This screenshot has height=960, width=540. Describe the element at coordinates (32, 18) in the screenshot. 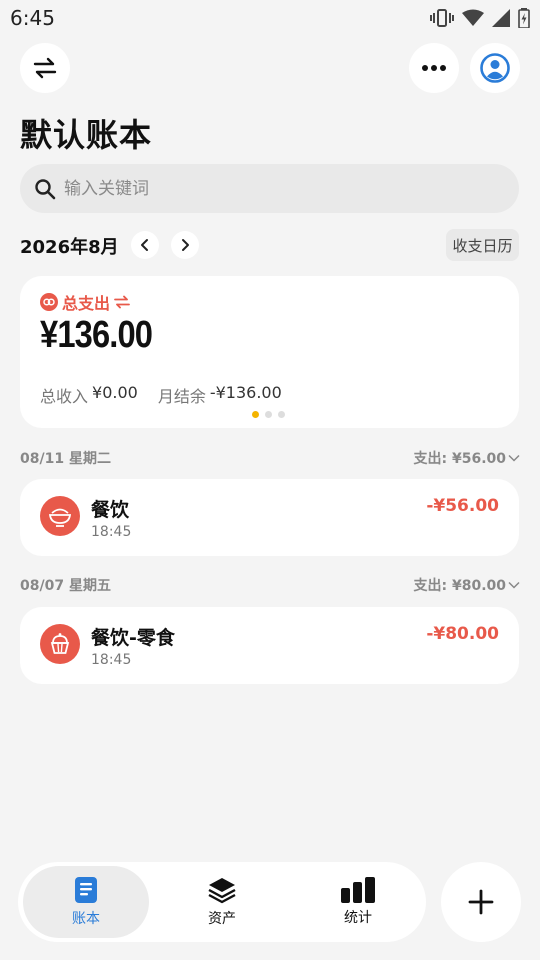

I see `status-time: 6:45` at that location.